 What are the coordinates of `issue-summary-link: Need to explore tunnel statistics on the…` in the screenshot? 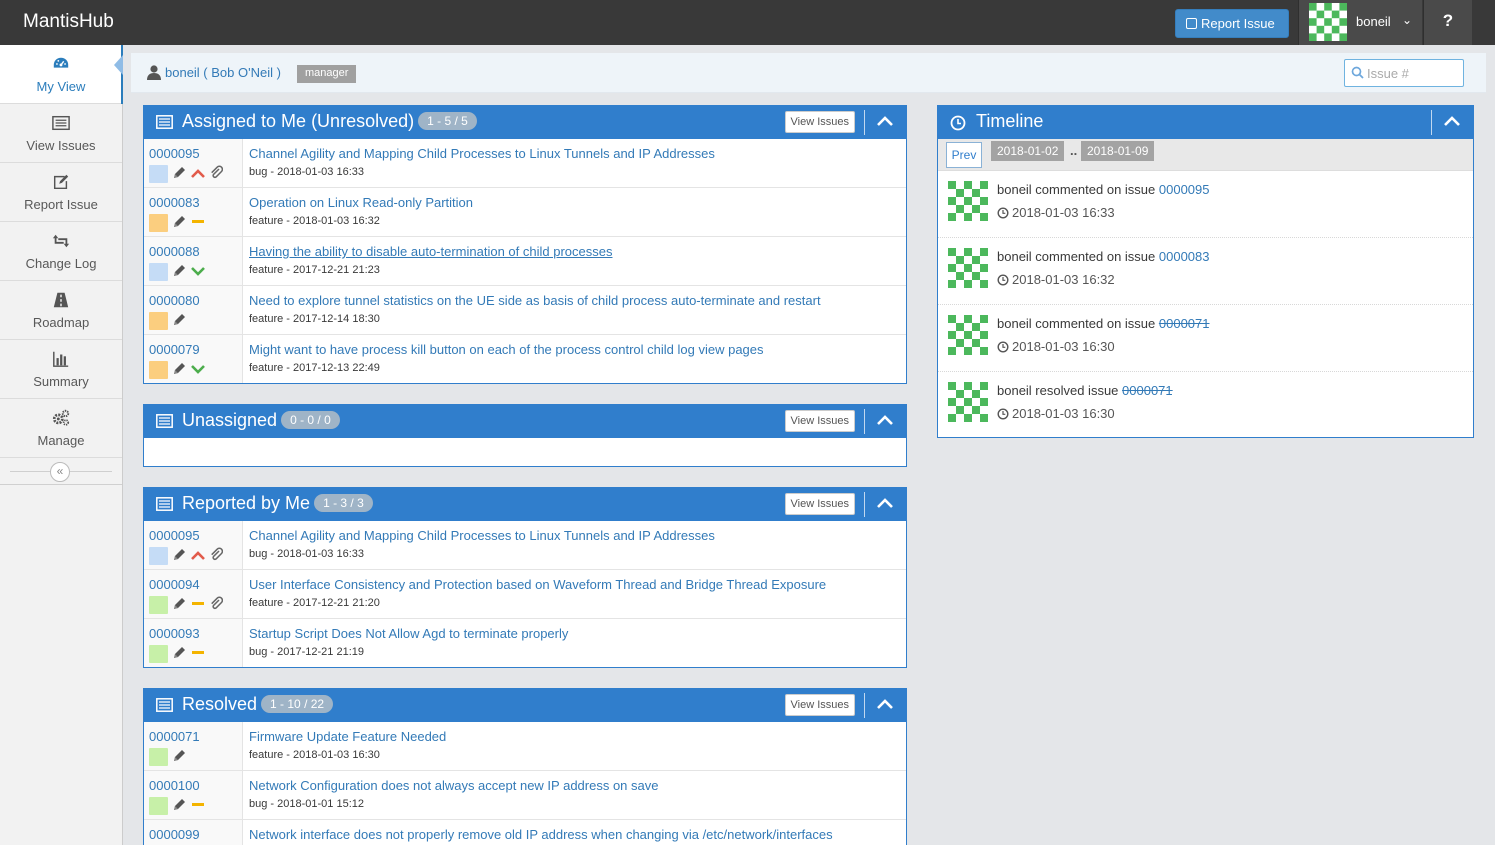 It's located at (535, 300).